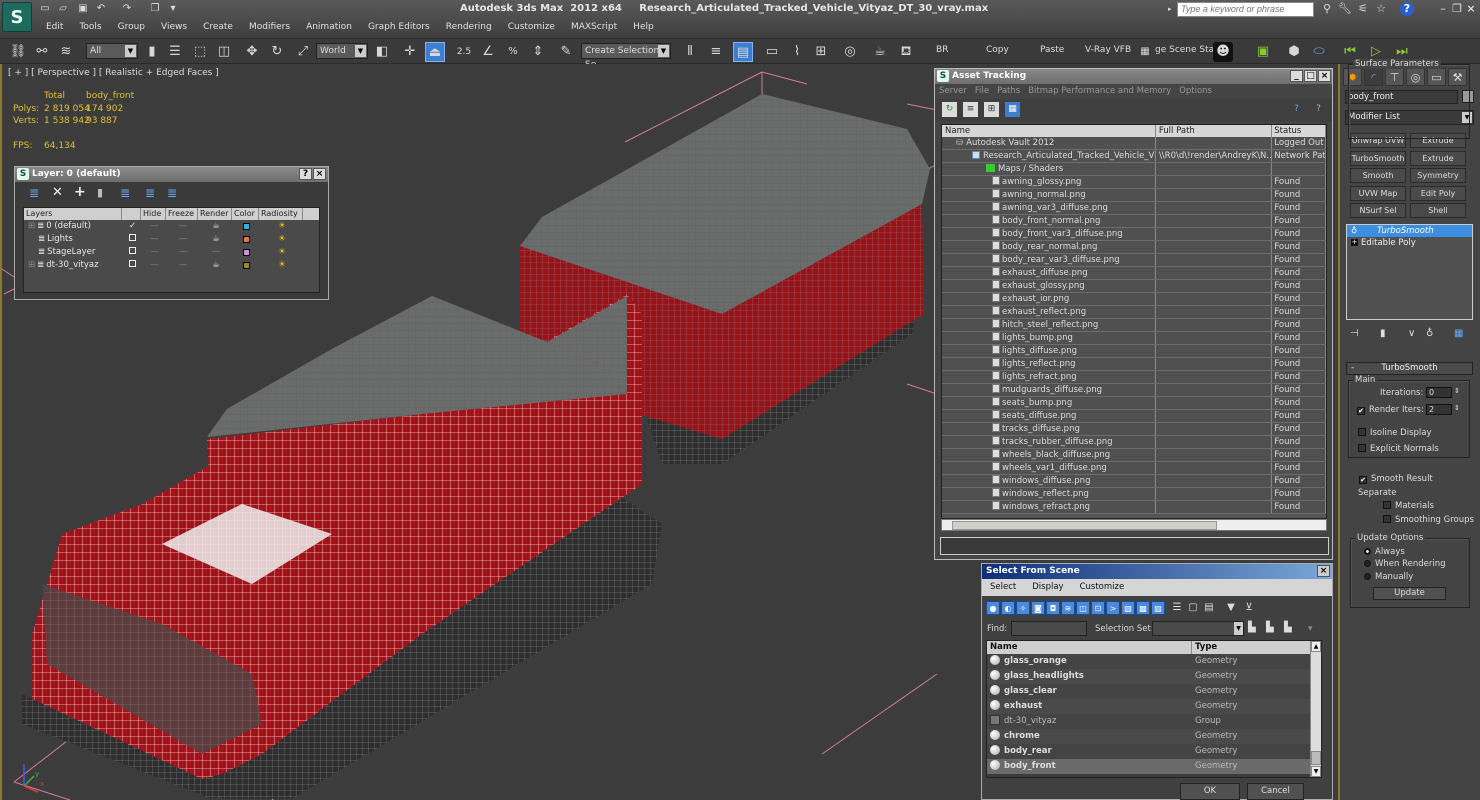 The width and height of the screenshot is (1480, 800). I want to click on display-shapes-icon: ◐, so click(1008, 608).